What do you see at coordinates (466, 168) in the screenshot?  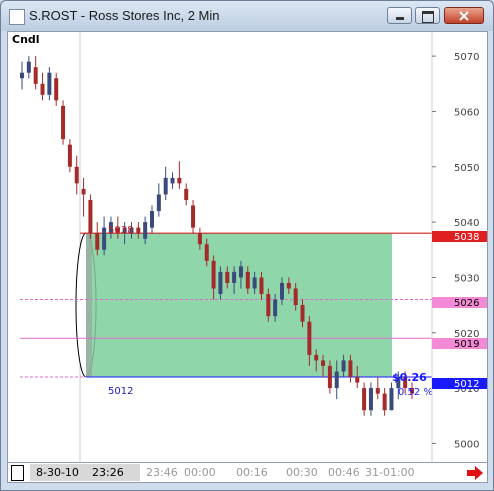 I see `y-tick-label: 5050` at bounding box center [466, 168].